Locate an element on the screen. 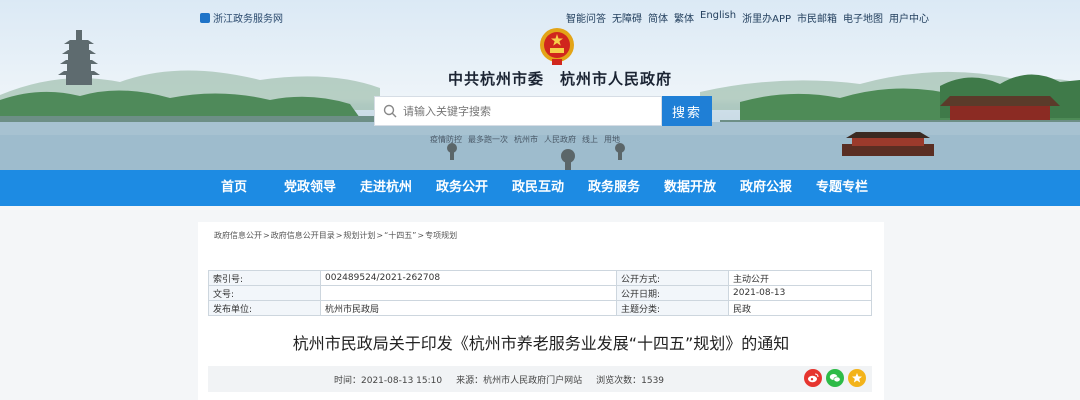 Image resolution: width=1080 pixels, height=400 pixels. search-input is located at coordinates (523, 111).